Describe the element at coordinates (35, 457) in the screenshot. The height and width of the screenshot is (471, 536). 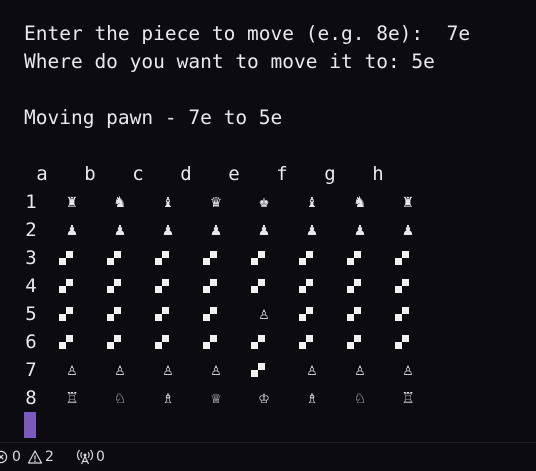
I see `warning-triangle-icon` at that location.